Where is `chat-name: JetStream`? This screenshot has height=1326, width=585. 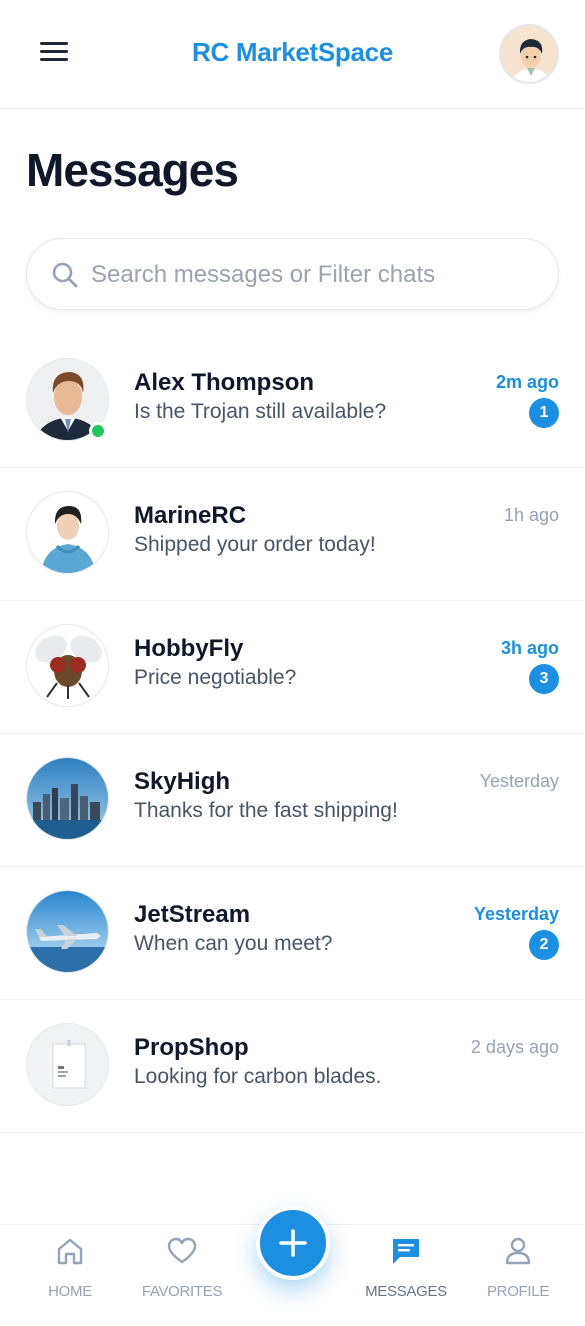
chat-name: JetStream is located at coordinates (192, 914).